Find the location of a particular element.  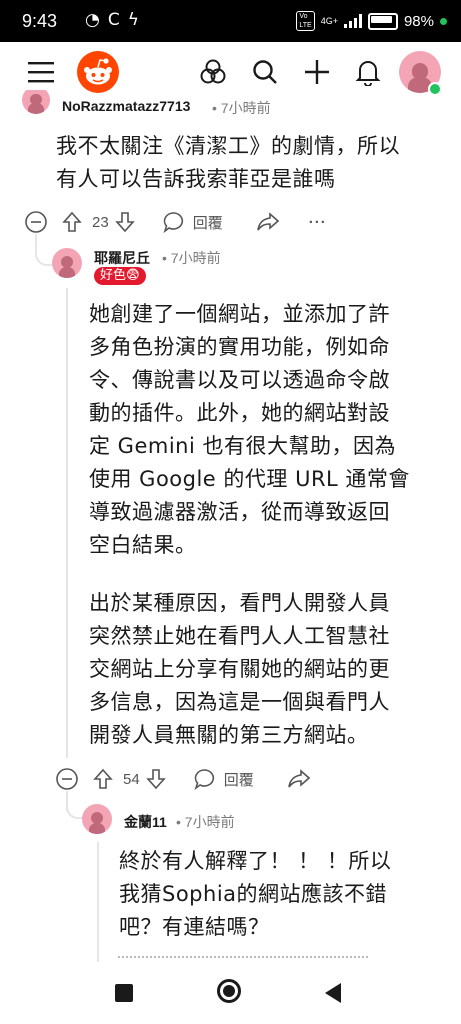

status-bar: 9:43 ◔ C ϟ Vo LTE 4G+ 98% is located at coordinates (230, 21).